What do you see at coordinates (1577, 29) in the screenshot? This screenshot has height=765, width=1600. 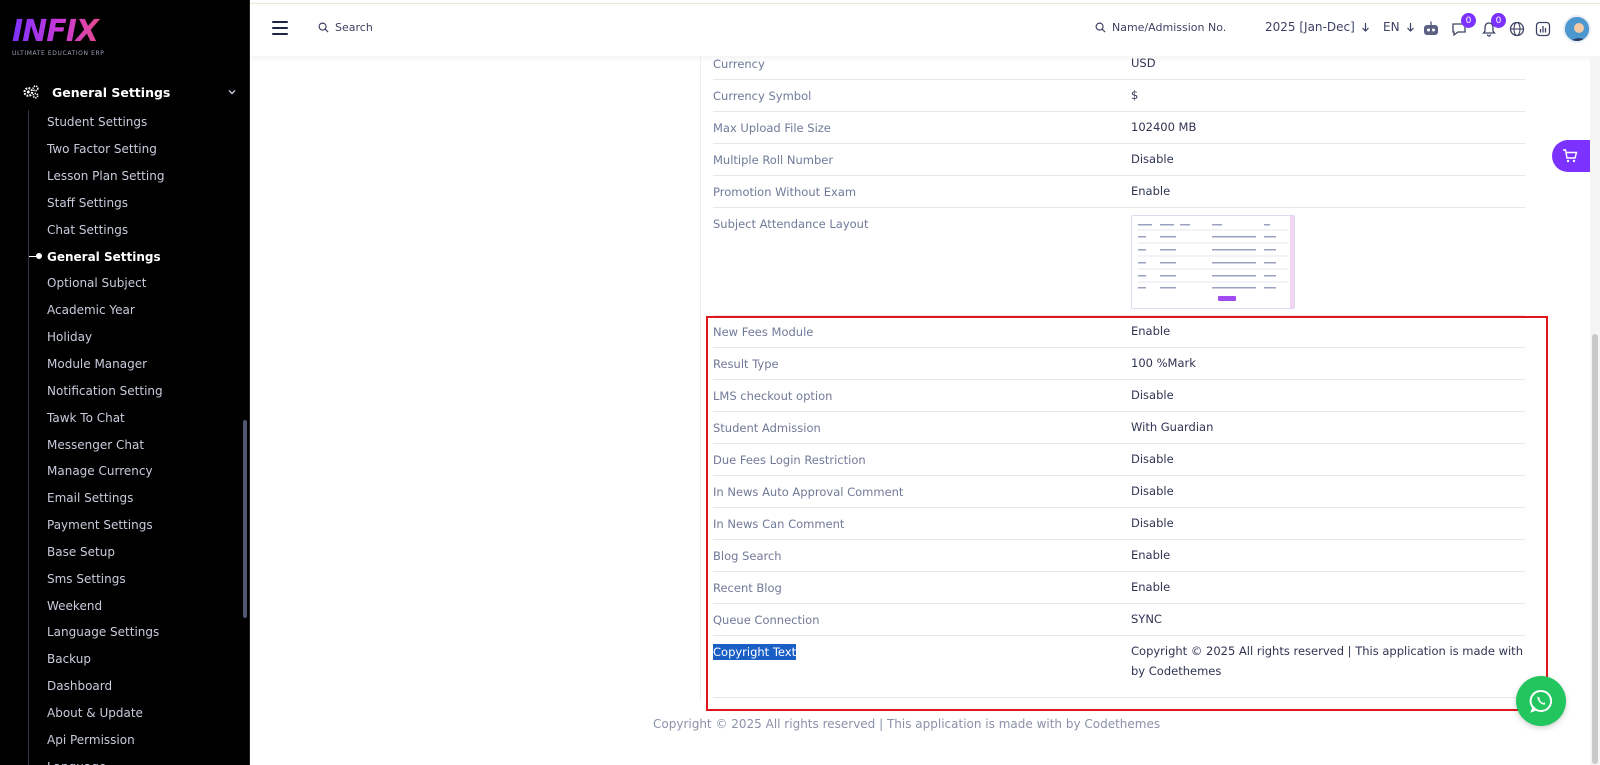 I see `user-avatar` at bounding box center [1577, 29].